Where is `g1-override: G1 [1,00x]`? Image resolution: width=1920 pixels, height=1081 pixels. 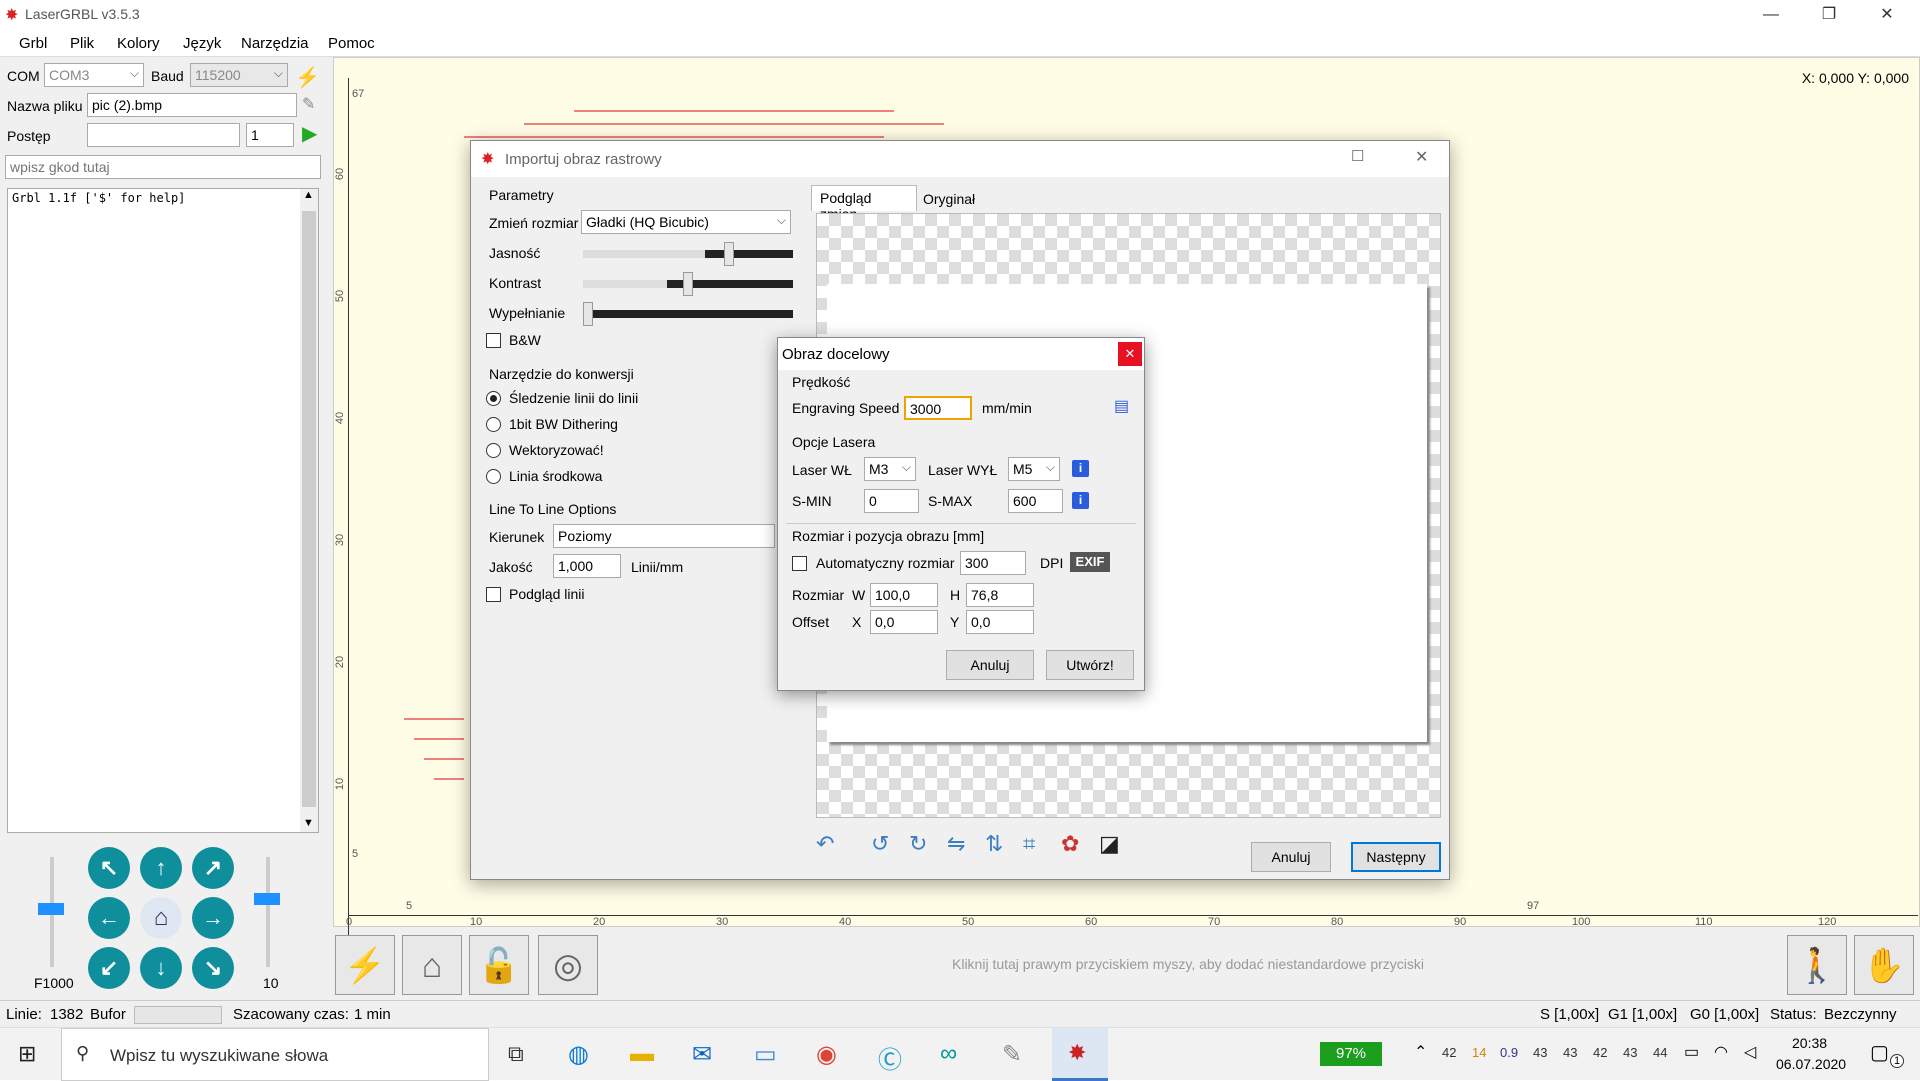 g1-override: G1 [1,00x] is located at coordinates (1642, 1014).